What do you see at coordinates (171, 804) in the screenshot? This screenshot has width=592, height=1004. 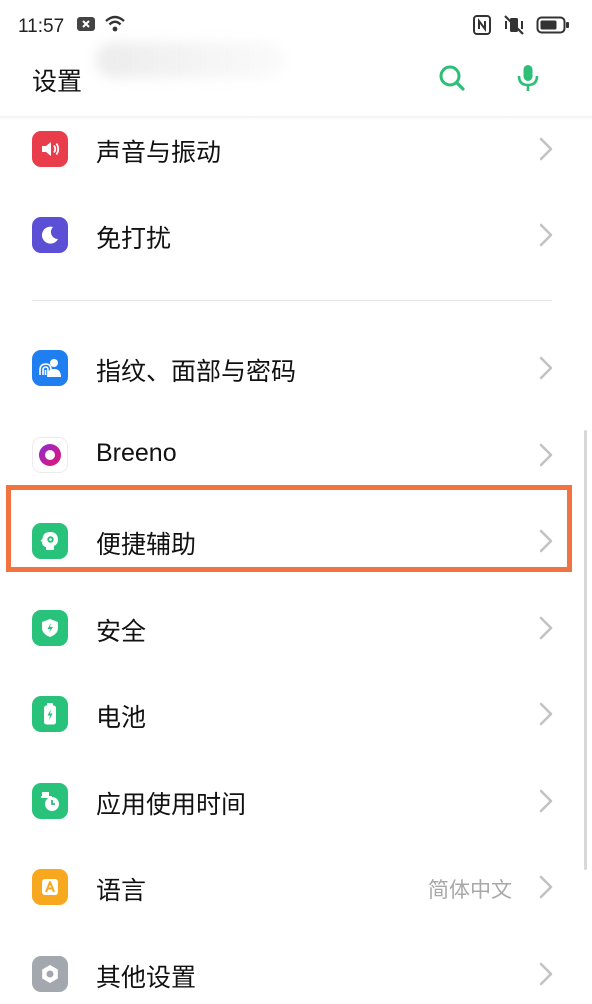 I see `settings-item-label: 应用使用时间` at bounding box center [171, 804].